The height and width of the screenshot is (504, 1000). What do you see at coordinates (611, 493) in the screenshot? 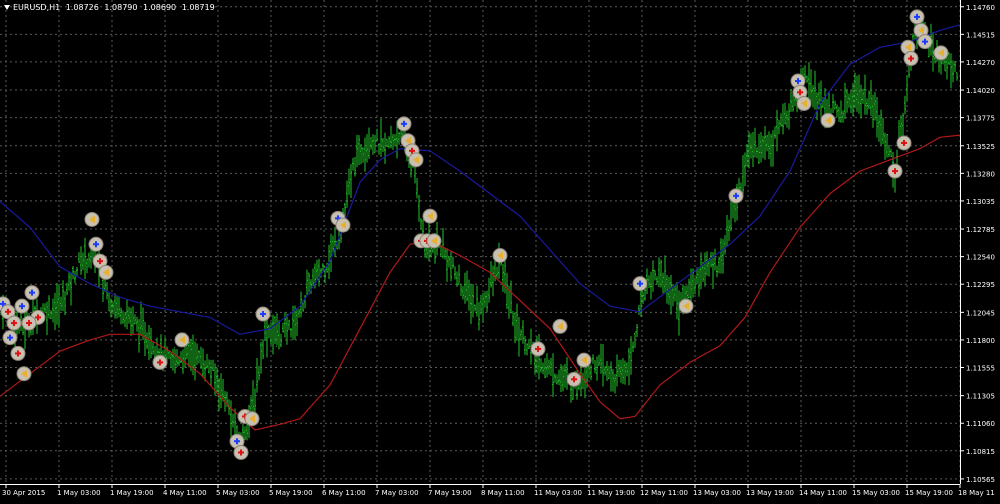
I see `time-tick-label: 11 May 19:00` at bounding box center [611, 493].